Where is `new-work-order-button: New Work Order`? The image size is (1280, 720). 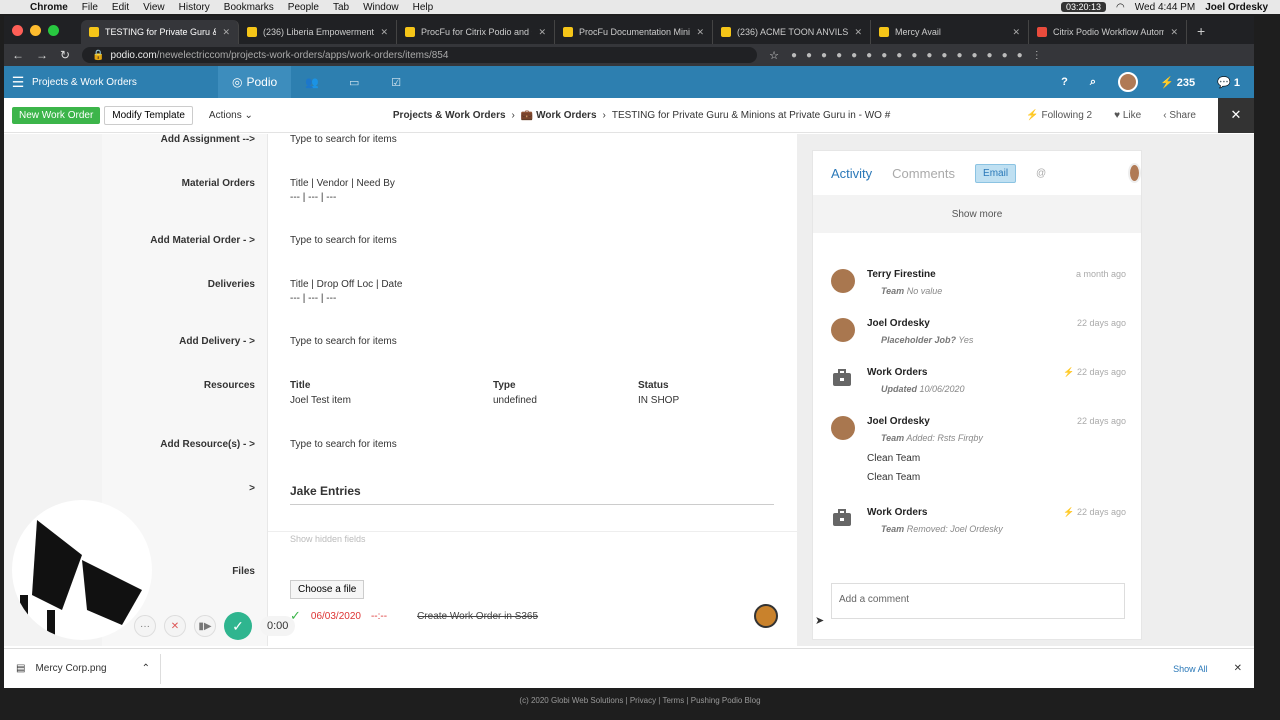
new-work-order-button: New Work Order is located at coordinates (56, 115).